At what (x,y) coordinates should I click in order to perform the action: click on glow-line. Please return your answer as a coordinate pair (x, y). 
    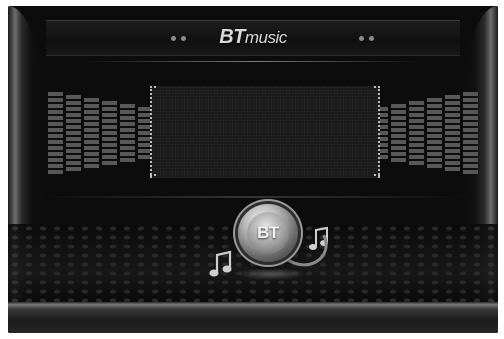
    Looking at the image, I should click on (253, 197).